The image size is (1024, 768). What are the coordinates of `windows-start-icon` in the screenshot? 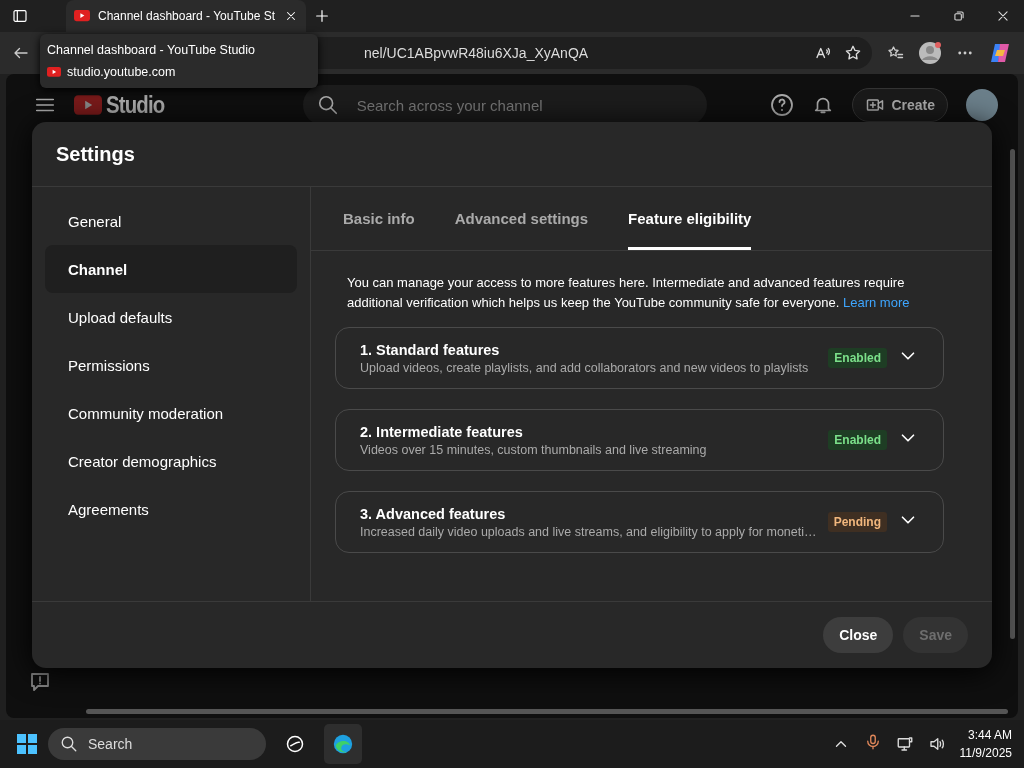 It's located at (27, 744).